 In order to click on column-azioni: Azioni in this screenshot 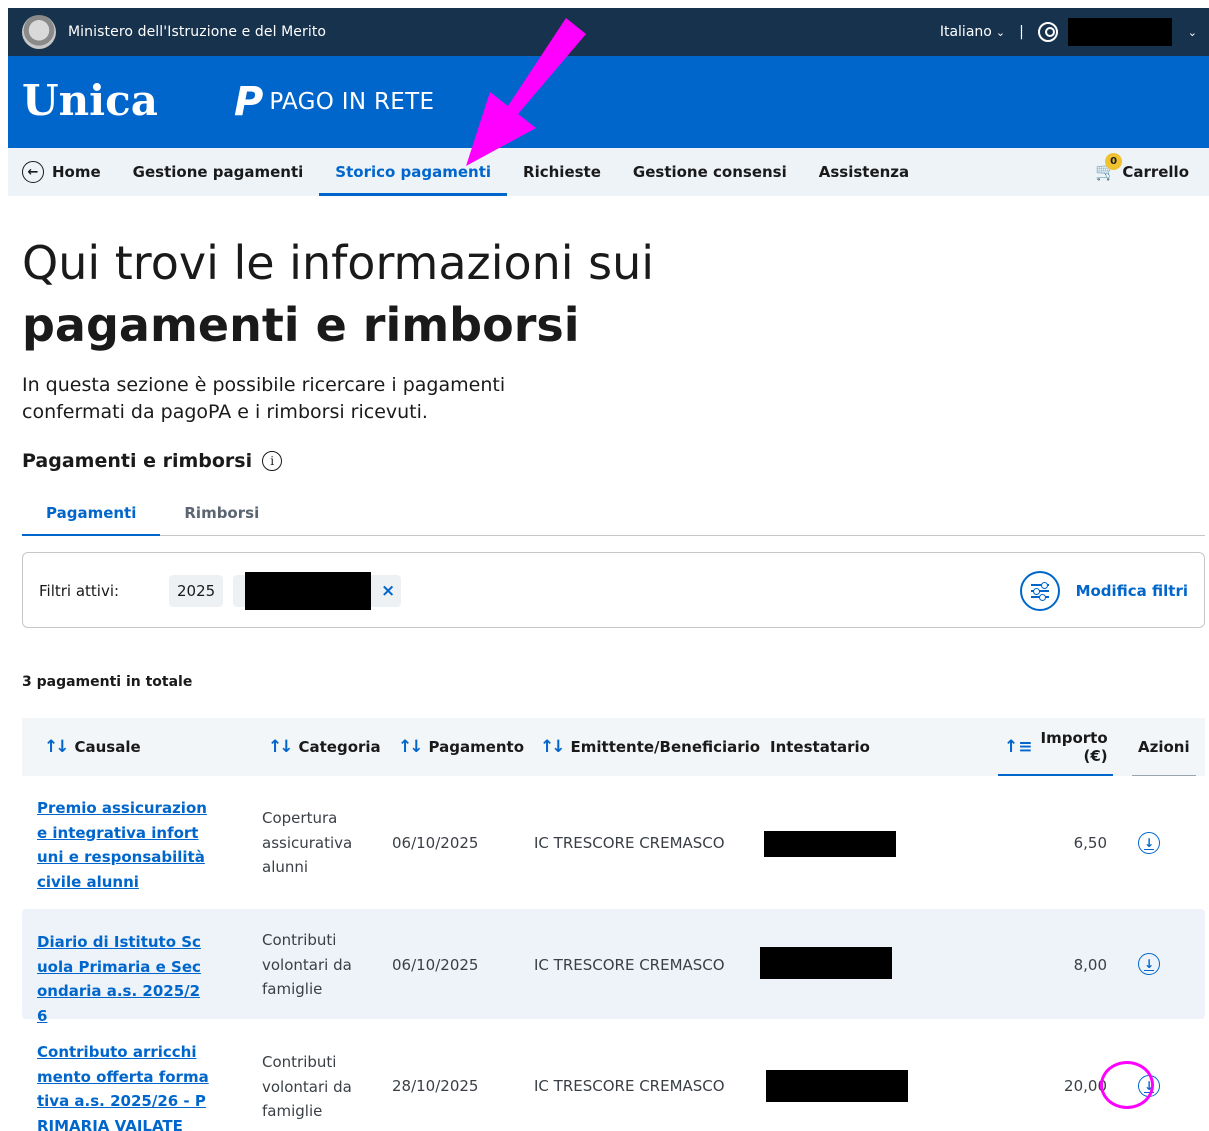, I will do `click(1164, 747)`.